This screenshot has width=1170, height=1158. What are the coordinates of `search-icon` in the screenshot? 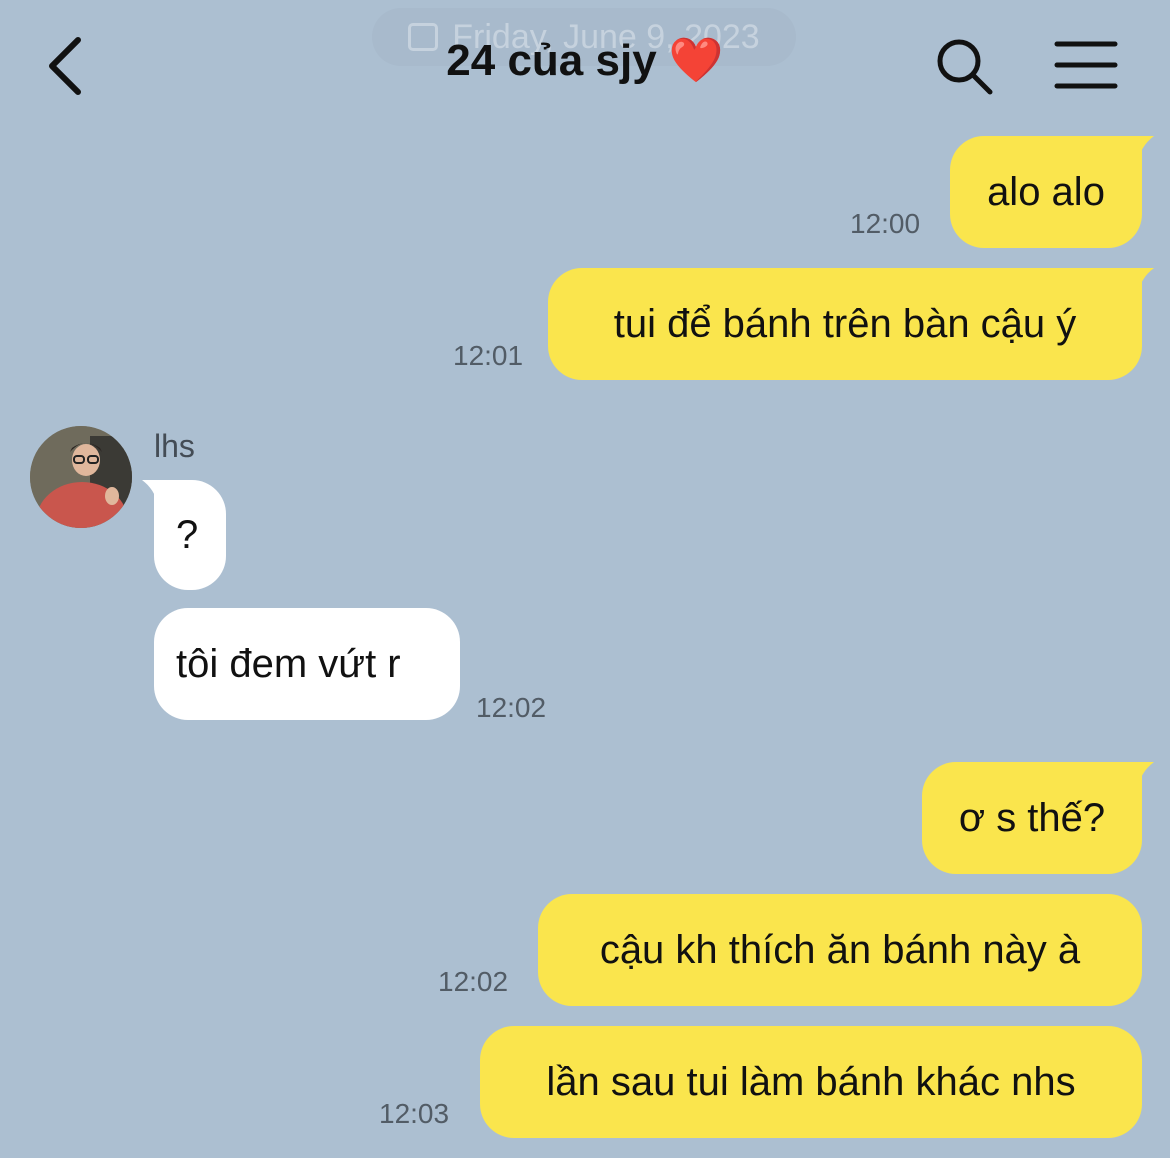 It's located at (965, 67).